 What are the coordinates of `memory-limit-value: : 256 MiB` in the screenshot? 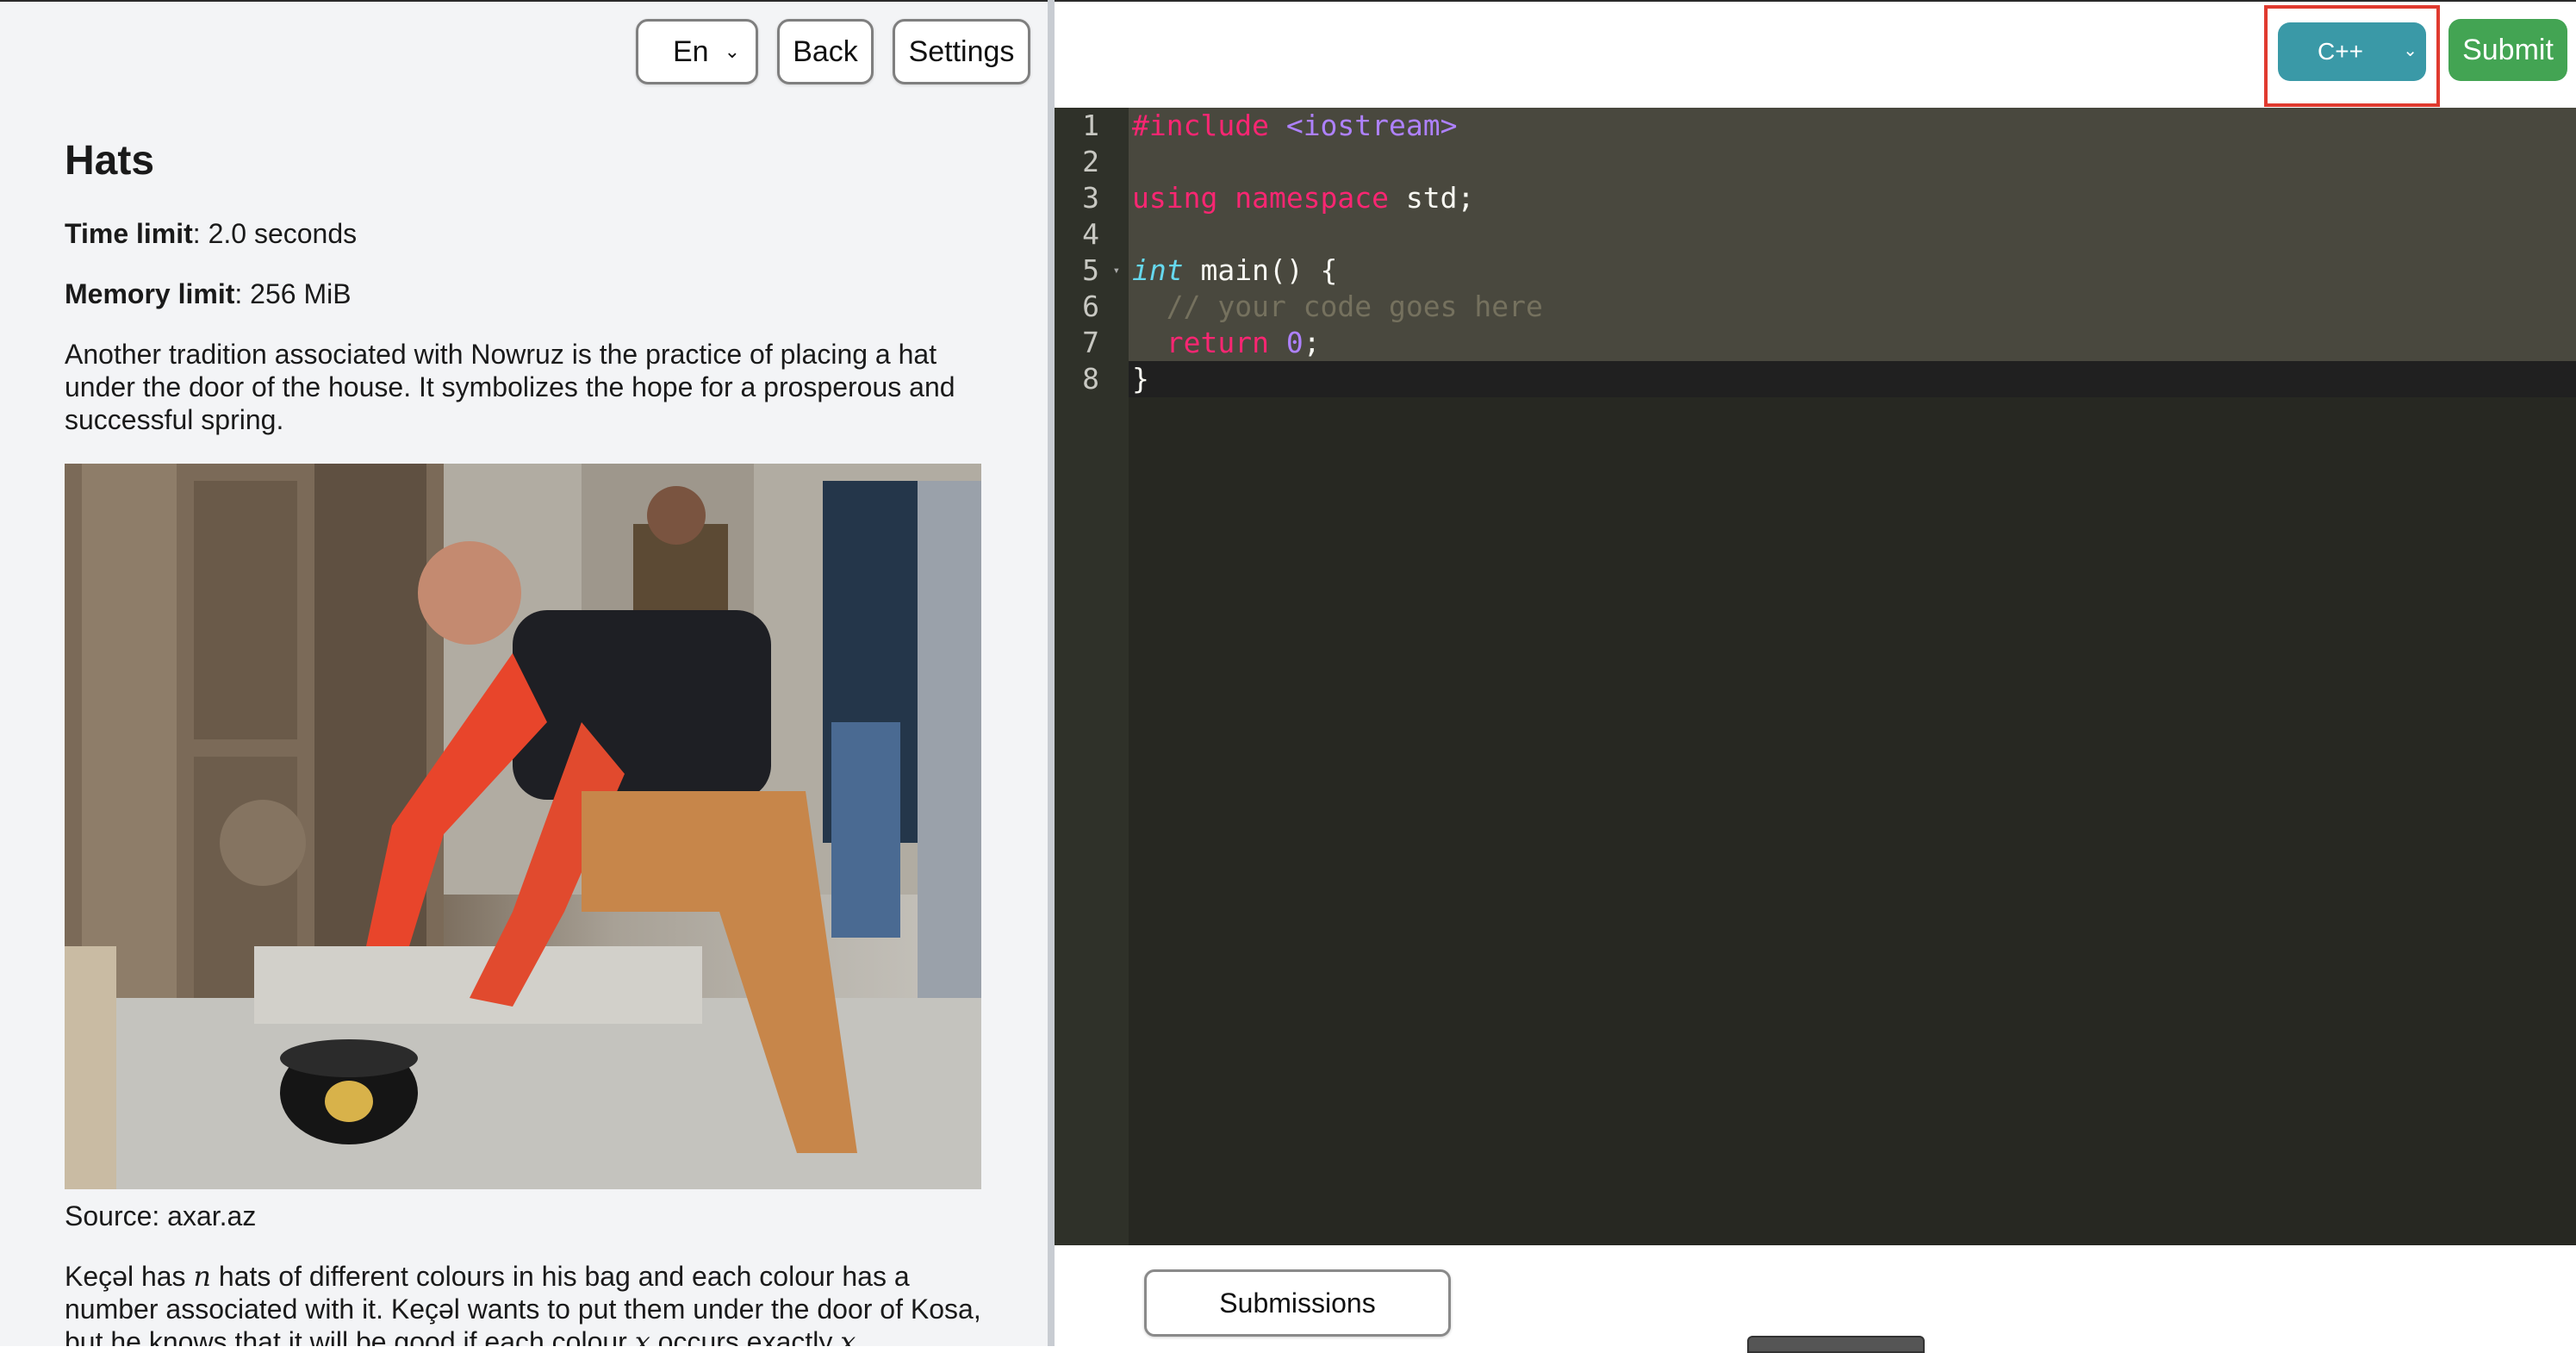 It's located at (293, 293).